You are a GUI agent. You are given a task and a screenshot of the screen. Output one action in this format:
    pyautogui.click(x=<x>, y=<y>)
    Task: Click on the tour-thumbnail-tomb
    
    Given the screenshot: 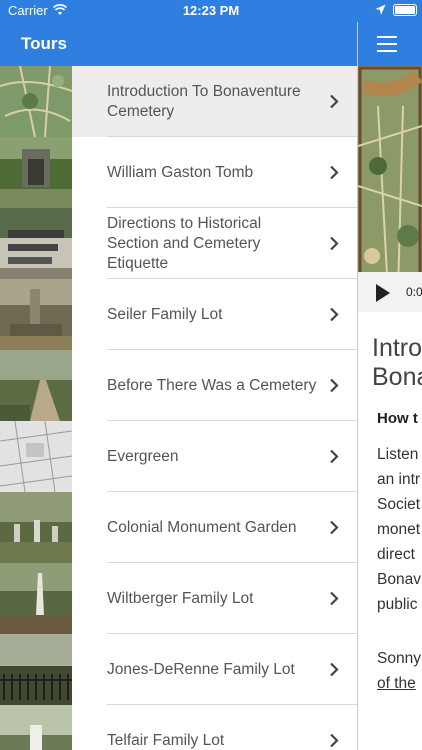 What is the action you would take?
    pyautogui.click(x=36, y=172)
    